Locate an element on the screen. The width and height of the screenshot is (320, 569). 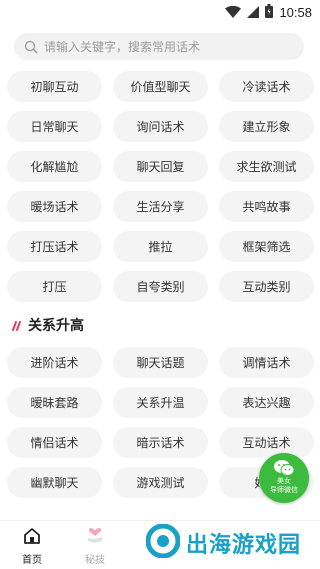
heart-hand-icon is located at coordinates (95, 537).